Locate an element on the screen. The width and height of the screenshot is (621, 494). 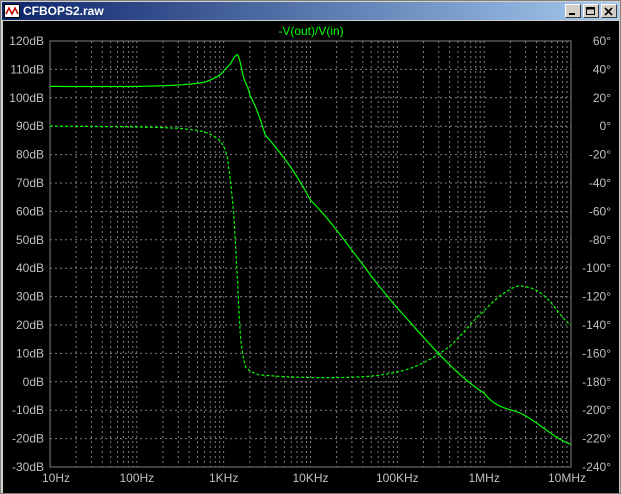
close-icon is located at coordinates (608, 11).